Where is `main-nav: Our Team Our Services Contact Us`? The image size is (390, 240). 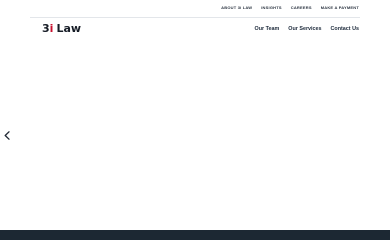
main-nav: Our Team Our Services Contact Us is located at coordinates (307, 29).